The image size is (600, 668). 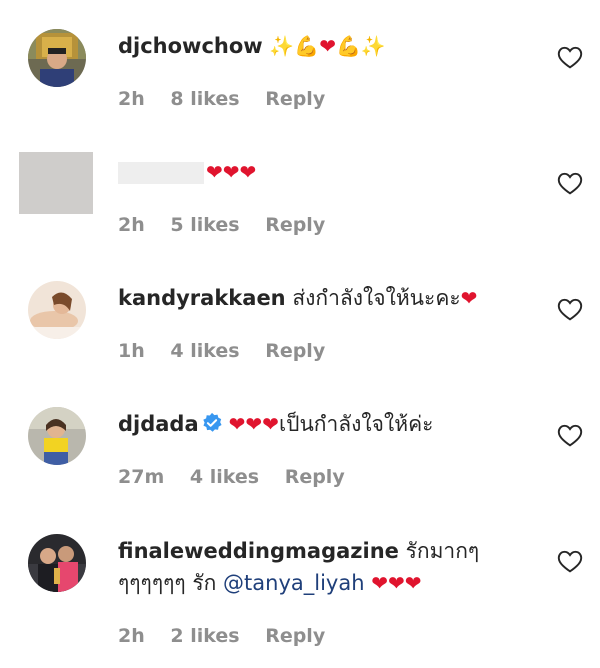 What do you see at coordinates (293, 583) in the screenshot?
I see `mention-link: @tanya_liyah` at bounding box center [293, 583].